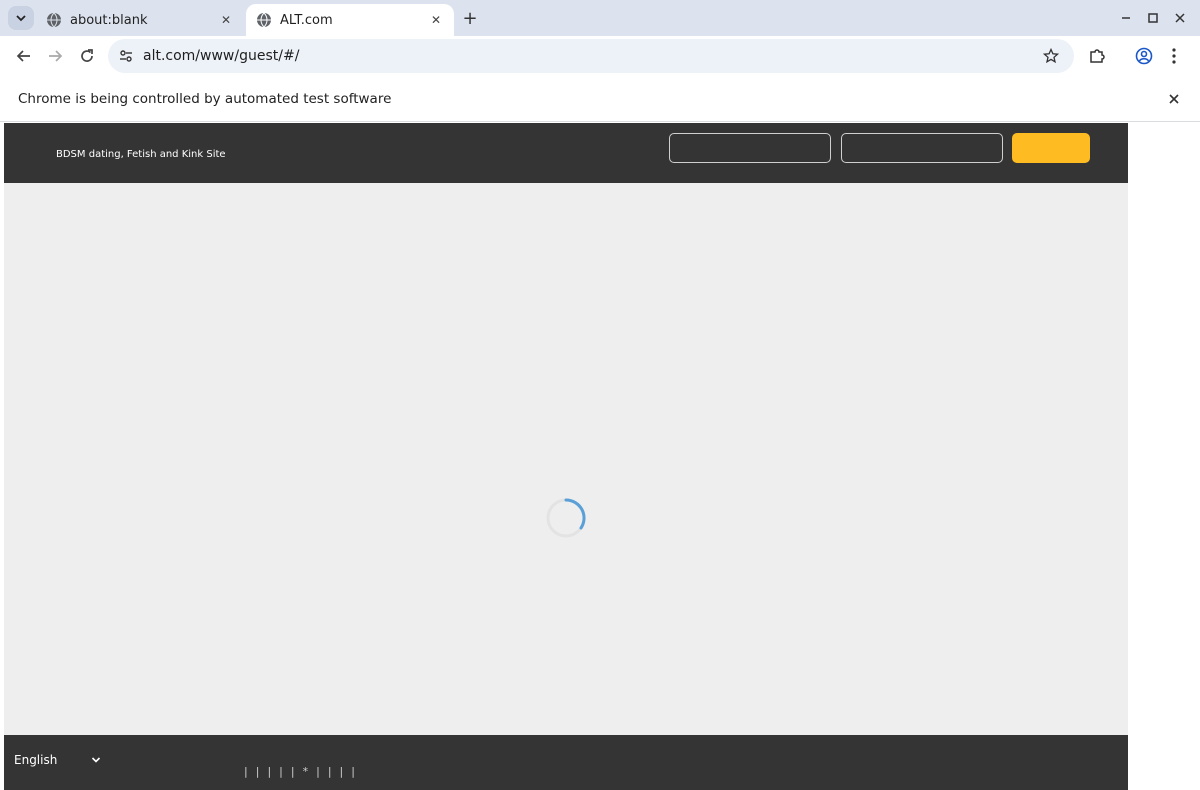 The width and height of the screenshot is (1200, 790). I want to click on reload-button, so click(87, 56).